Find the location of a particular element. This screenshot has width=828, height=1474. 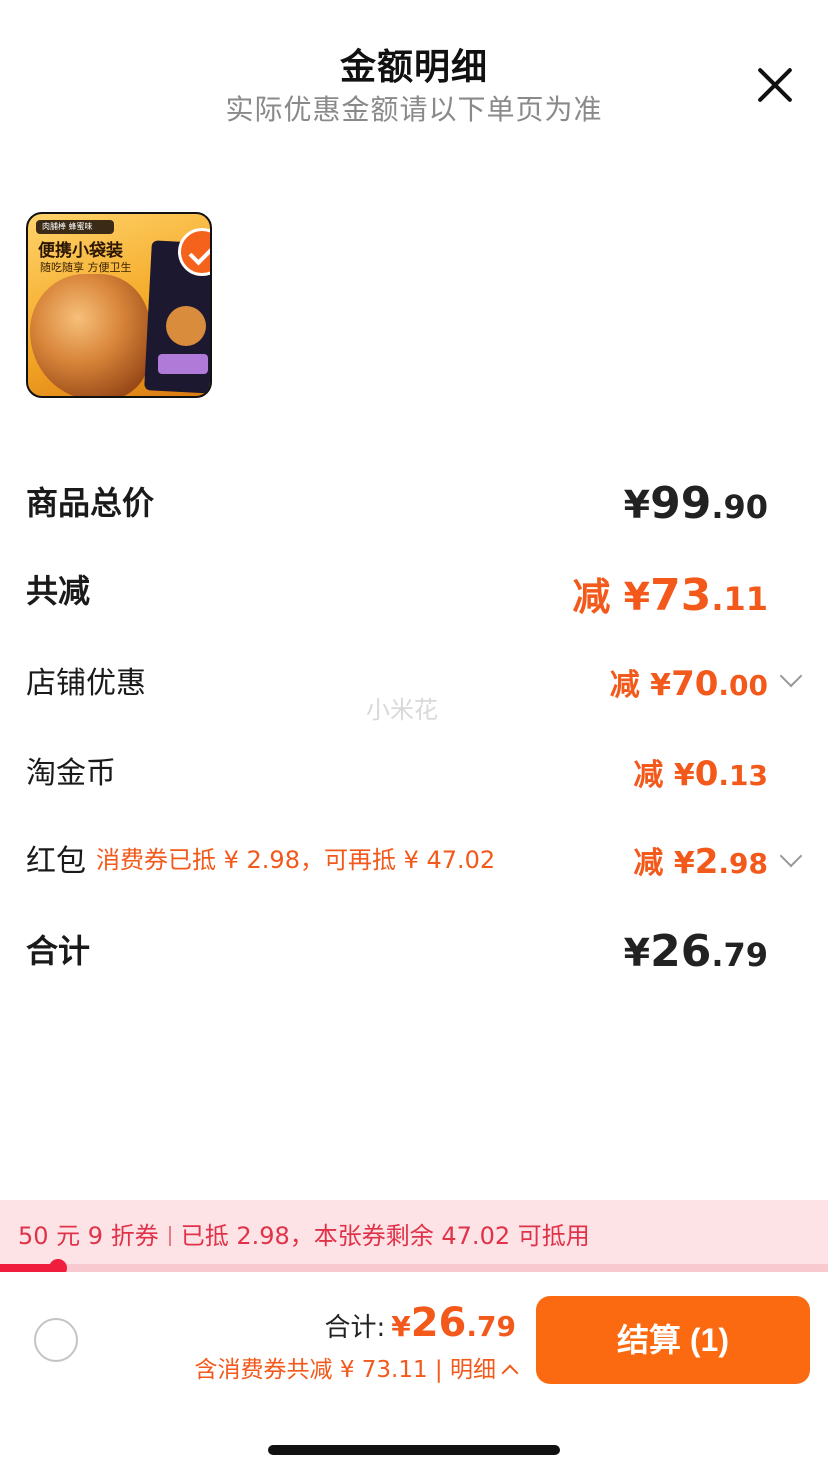

chevron-up-icon is located at coordinates (510, 1373).